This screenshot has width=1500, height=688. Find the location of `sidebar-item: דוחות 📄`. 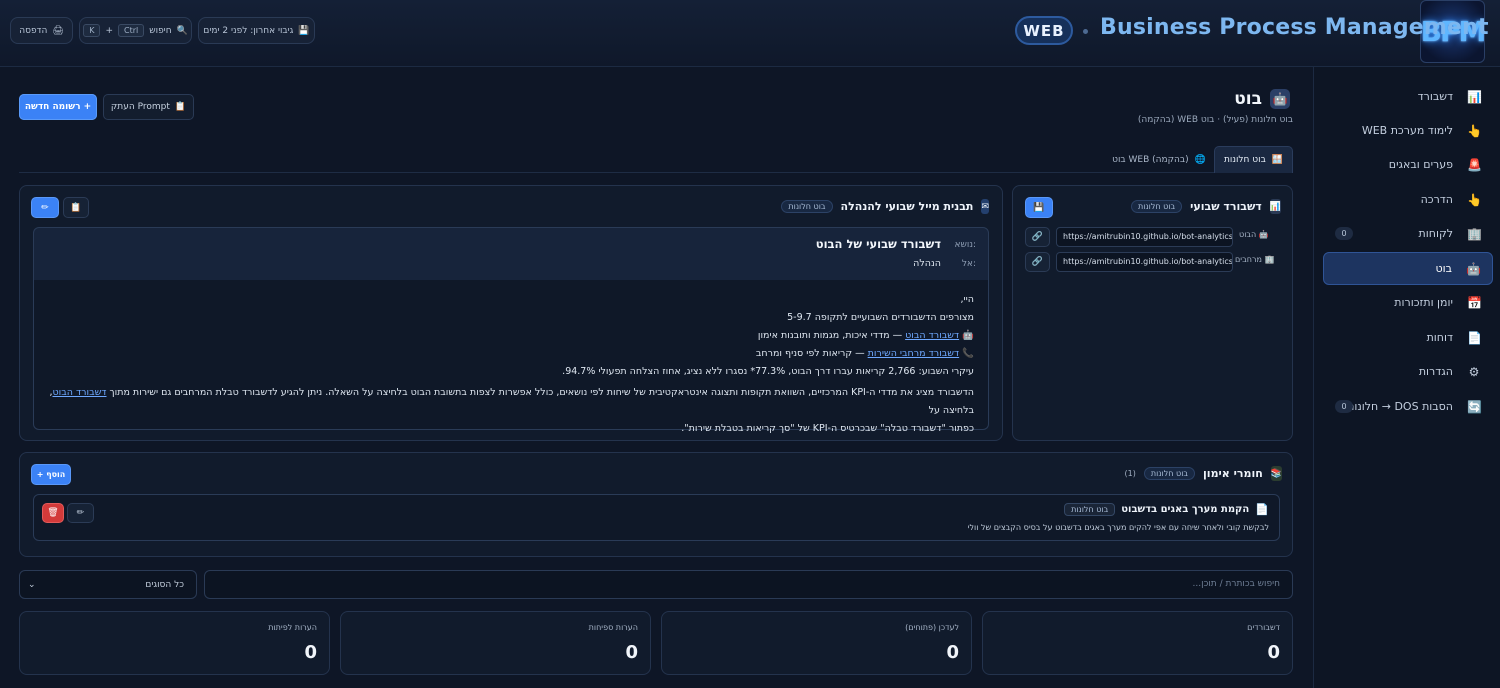

sidebar-item: דוחות 📄 is located at coordinates (1408, 337).